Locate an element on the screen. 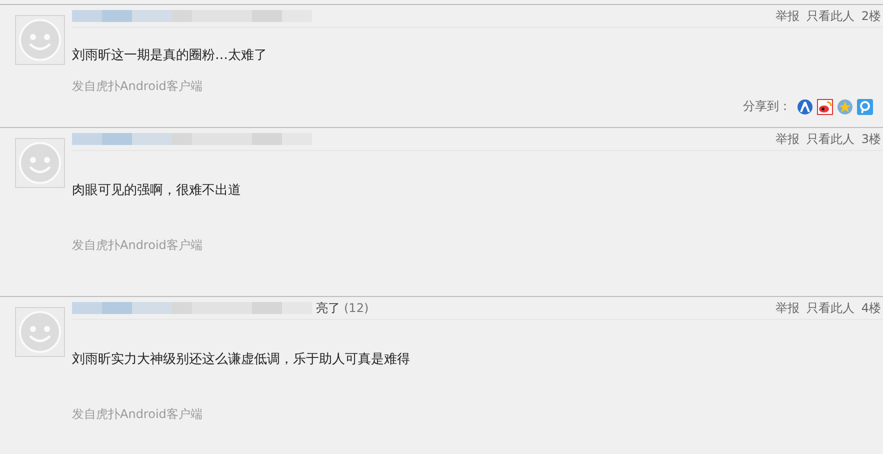  post-content: 刘雨昕这一期是真的圈粉…太难了 is located at coordinates (170, 55).